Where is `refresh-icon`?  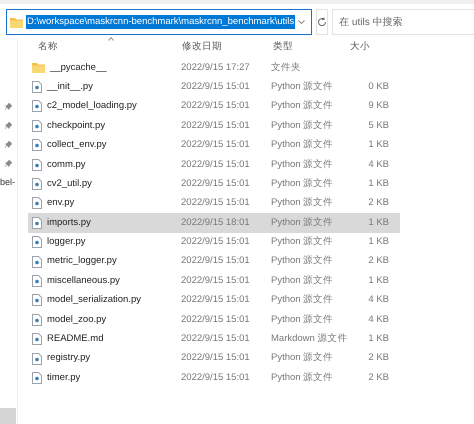
refresh-icon is located at coordinates (322, 22).